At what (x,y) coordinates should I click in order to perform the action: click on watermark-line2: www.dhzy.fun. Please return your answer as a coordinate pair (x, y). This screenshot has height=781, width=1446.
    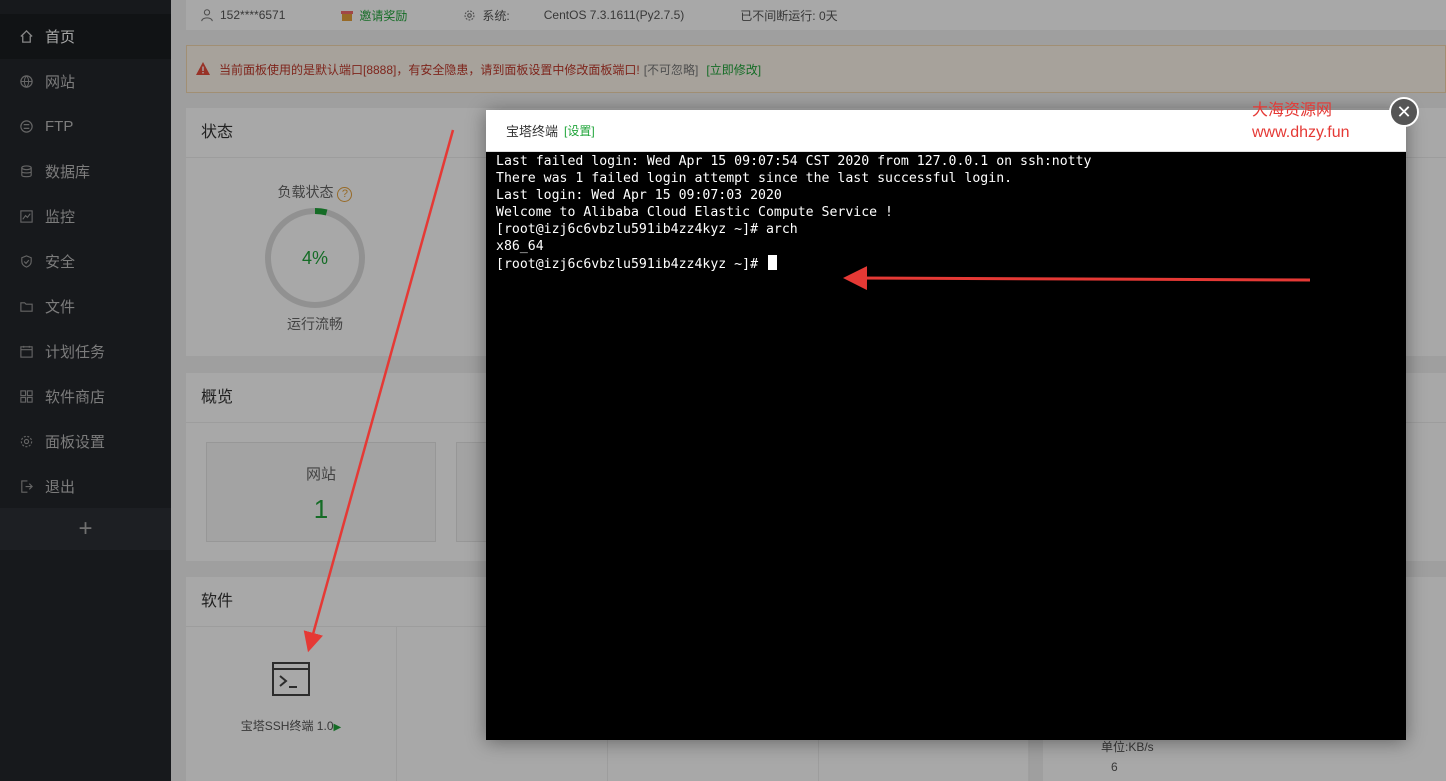
    Looking at the image, I should click on (1301, 132).